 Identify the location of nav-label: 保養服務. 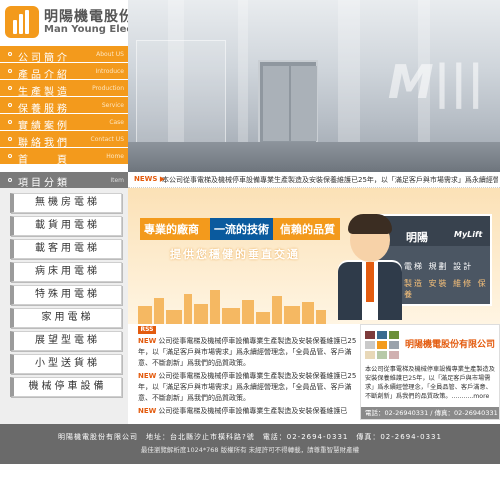
(44, 109).